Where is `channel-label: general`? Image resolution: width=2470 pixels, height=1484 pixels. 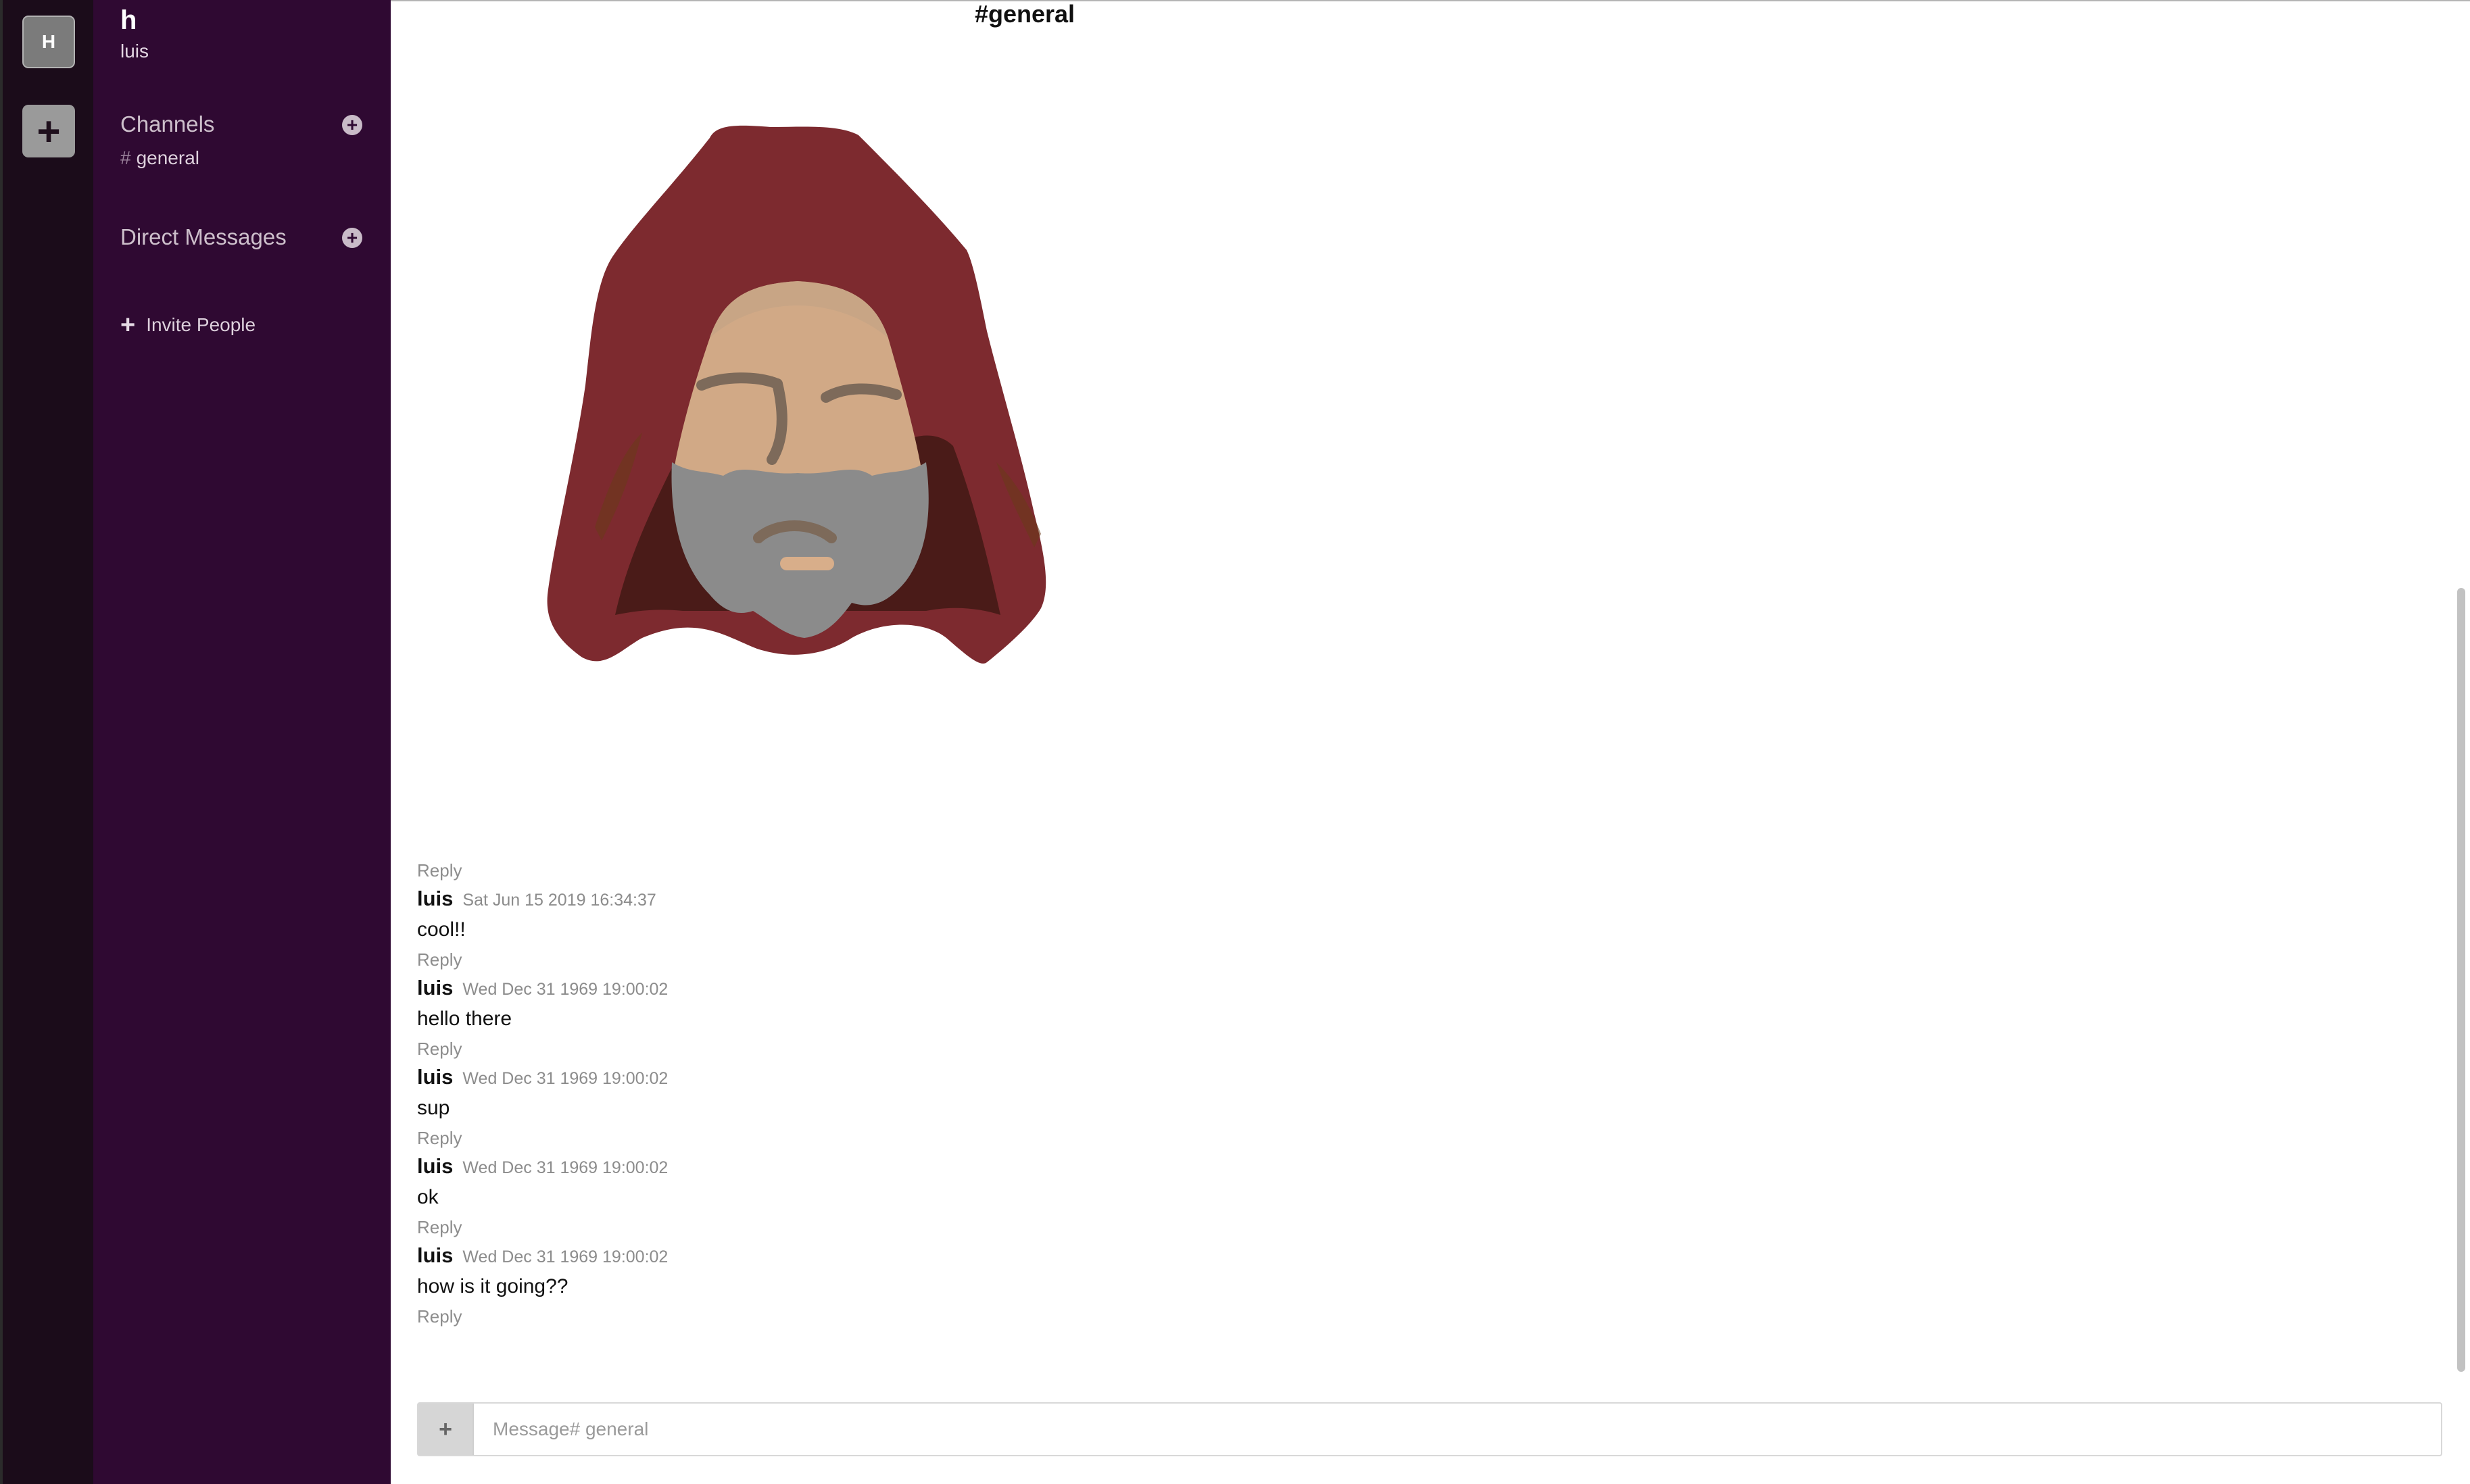 channel-label: general is located at coordinates (167, 157).